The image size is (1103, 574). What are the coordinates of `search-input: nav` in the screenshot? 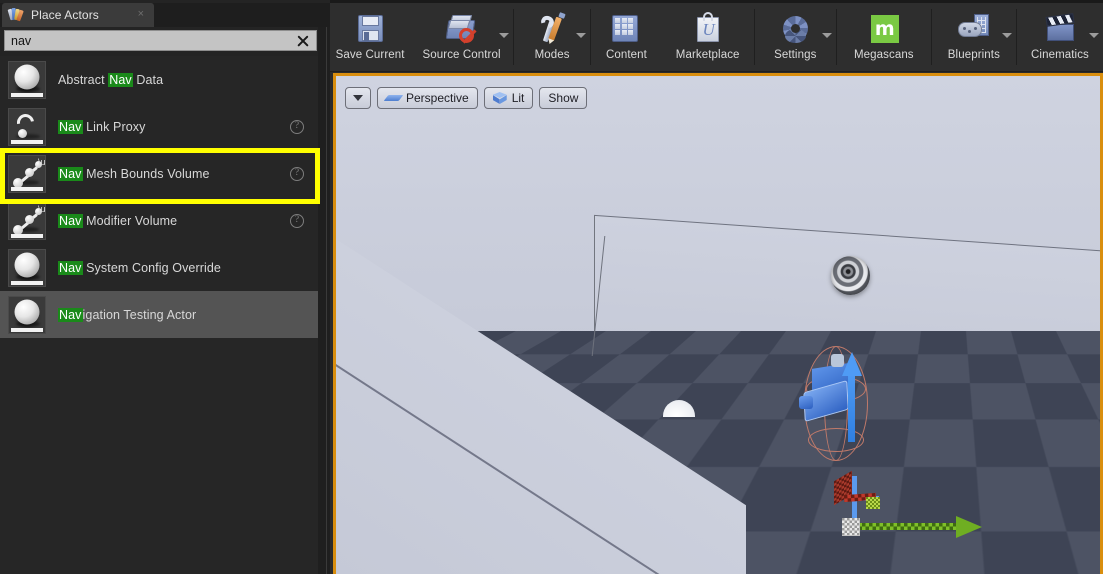 It's located at (160, 40).